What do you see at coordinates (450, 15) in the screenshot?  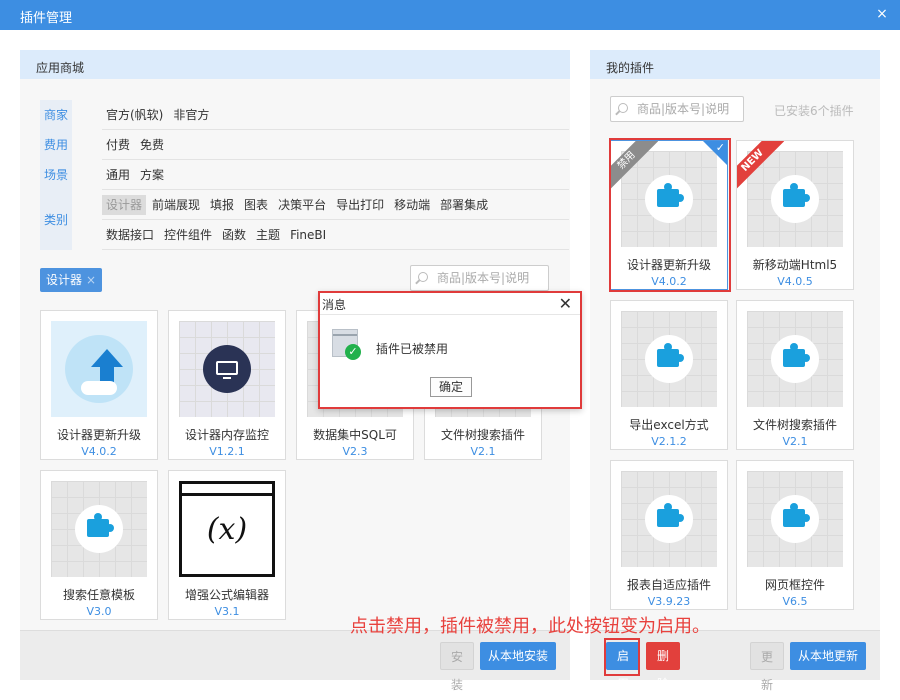 I see `window-titlebar: 插件管理 ×` at bounding box center [450, 15].